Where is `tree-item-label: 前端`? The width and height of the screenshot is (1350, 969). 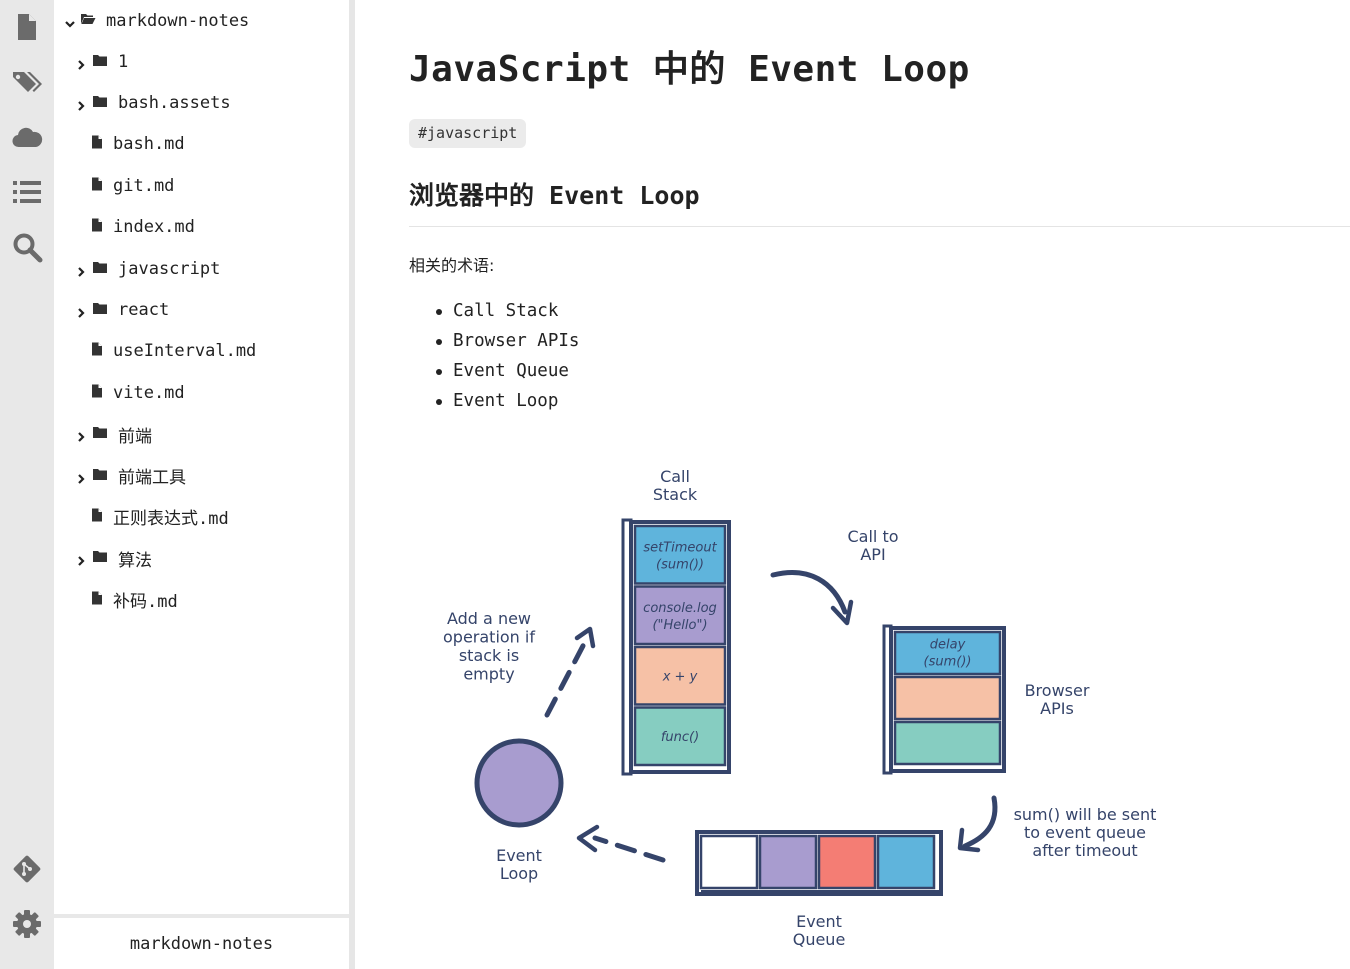
tree-item-label: 前端 is located at coordinates (135, 436).